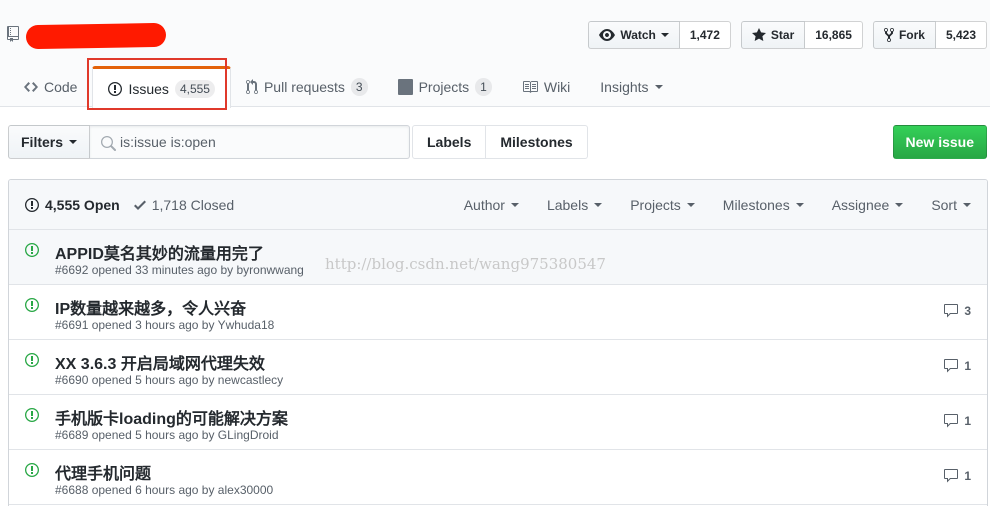 The width and height of the screenshot is (990, 506). I want to click on redacted-repo-name, so click(96, 36).